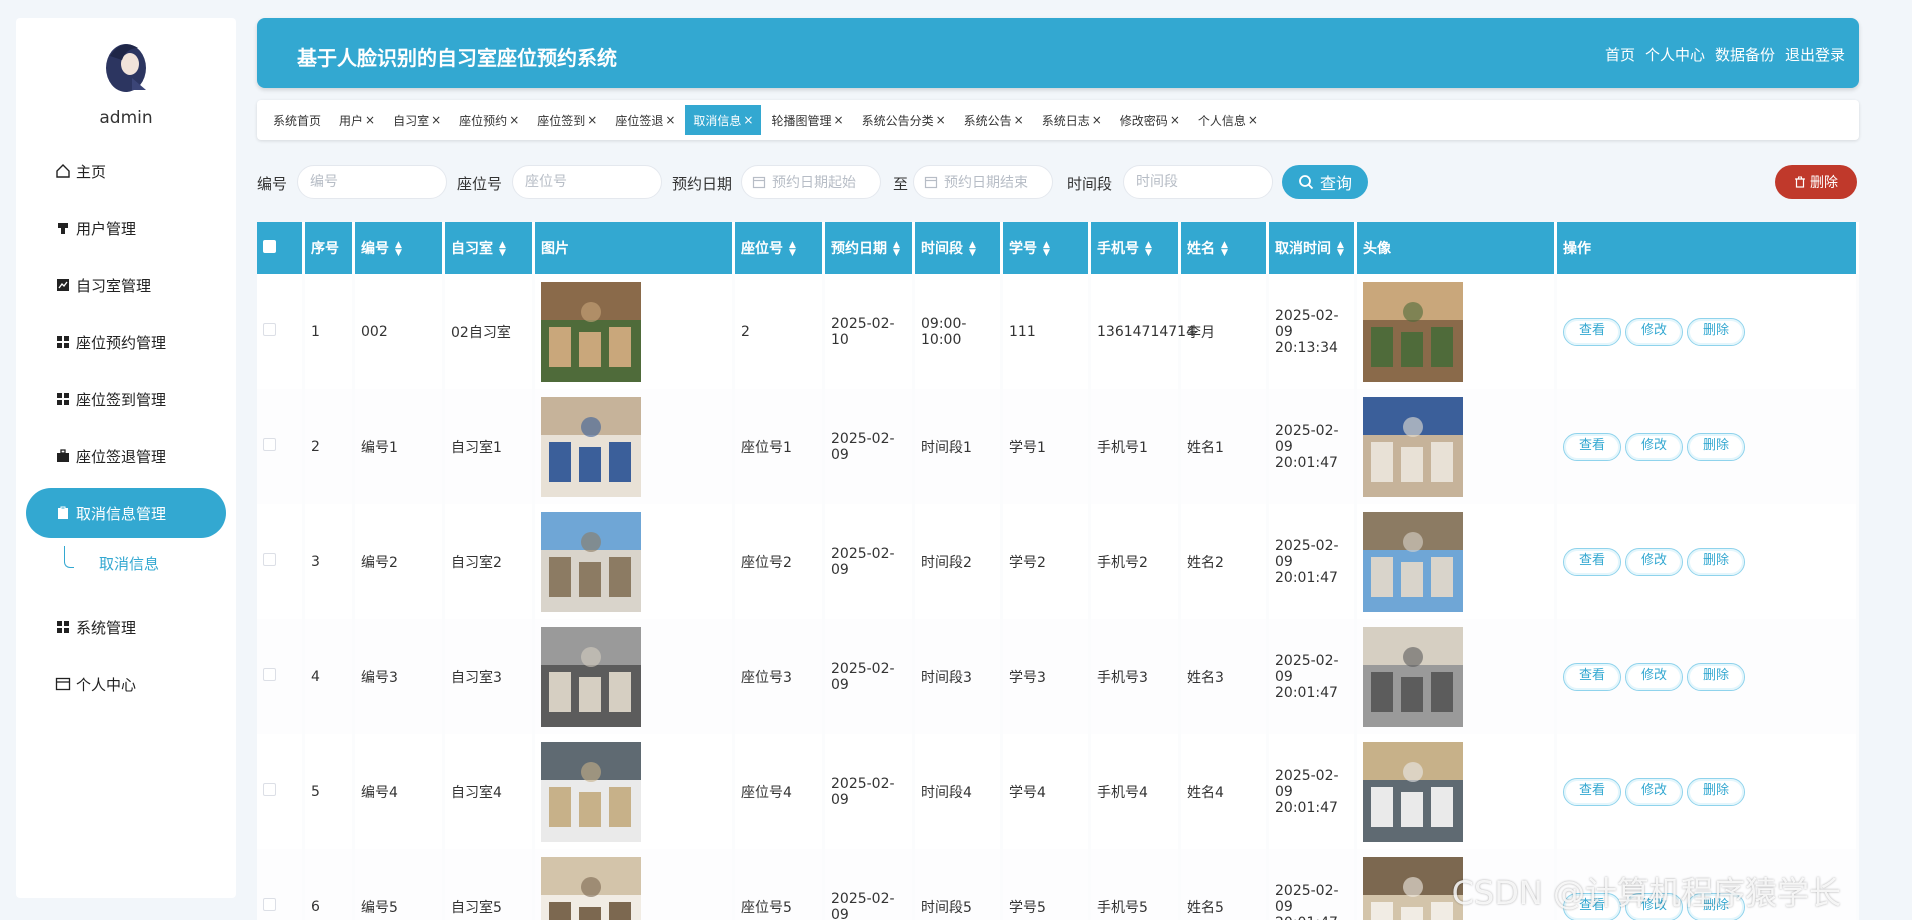 The image size is (1912, 920). What do you see at coordinates (1313, 248) in the screenshot?
I see `header-cancel-time: 取消时间 ▲ ▼` at bounding box center [1313, 248].